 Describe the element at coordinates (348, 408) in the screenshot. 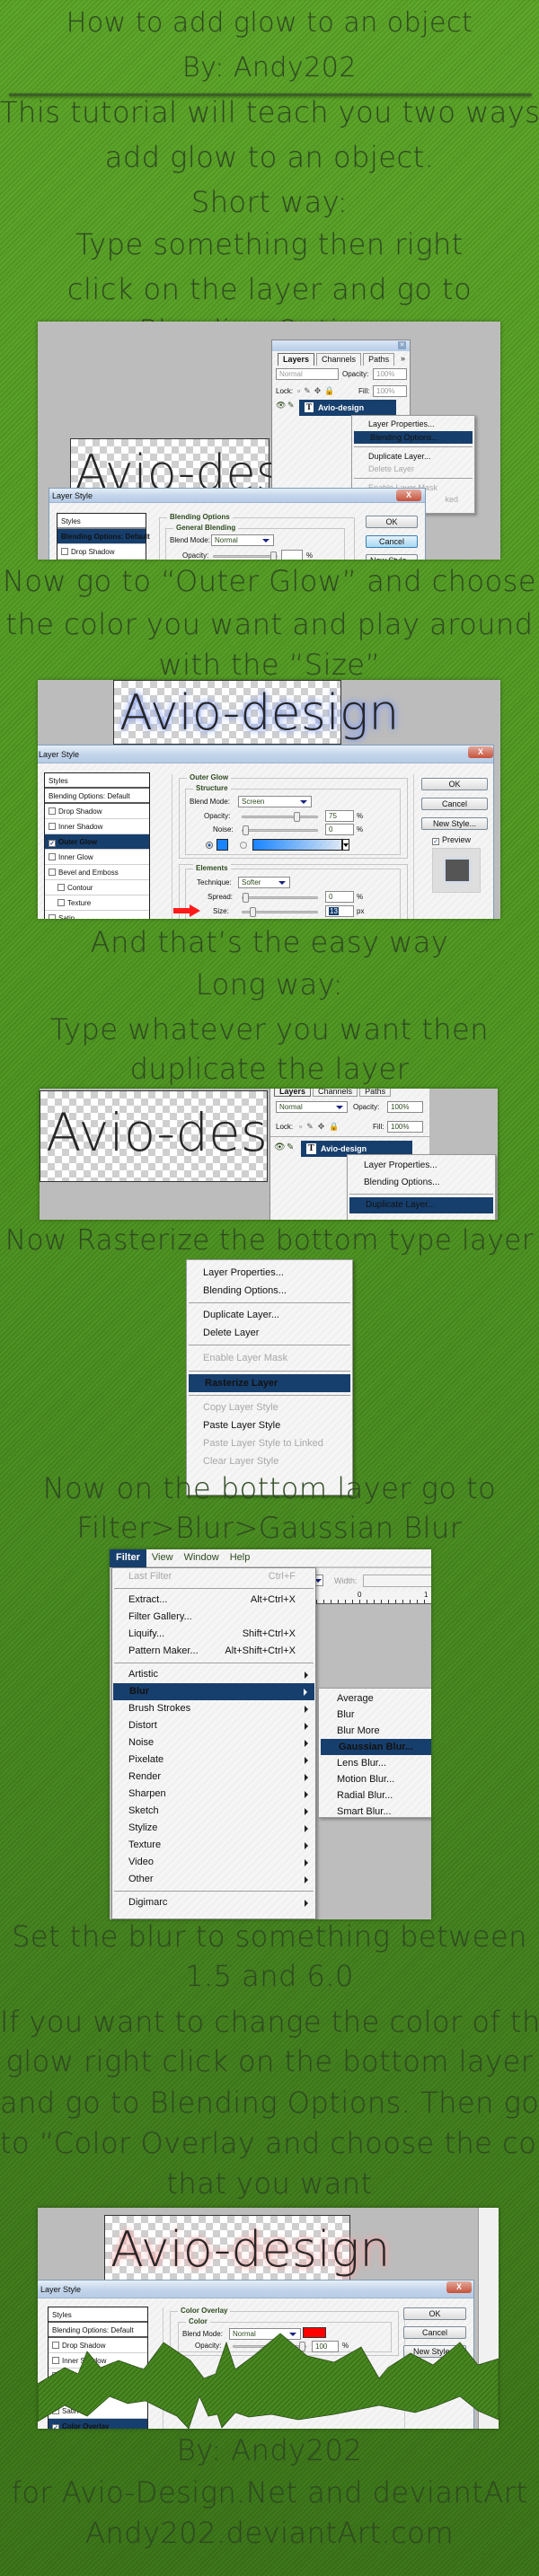

I see `layer-row: T Avio-design` at that location.